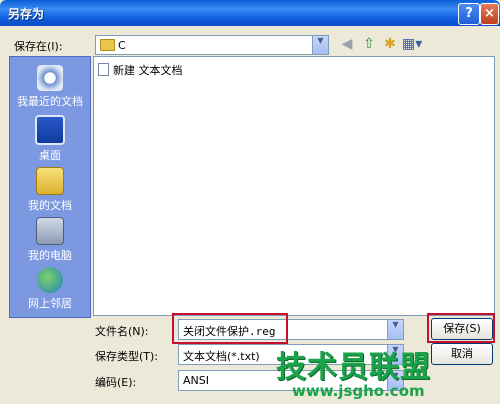  Describe the element at coordinates (107, 45) in the screenshot. I see `folder-icon` at that location.